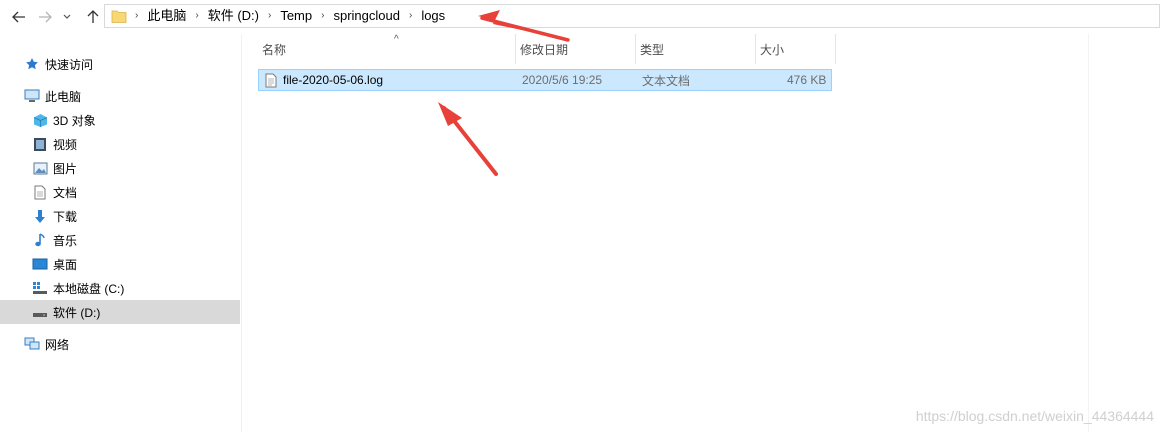 This screenshot has height=432, width=1164. What do you see at coordinates (296, 16) in the screenshot?
I see `breadcrumb-temp: Temp` at bounding box center [296, 16].